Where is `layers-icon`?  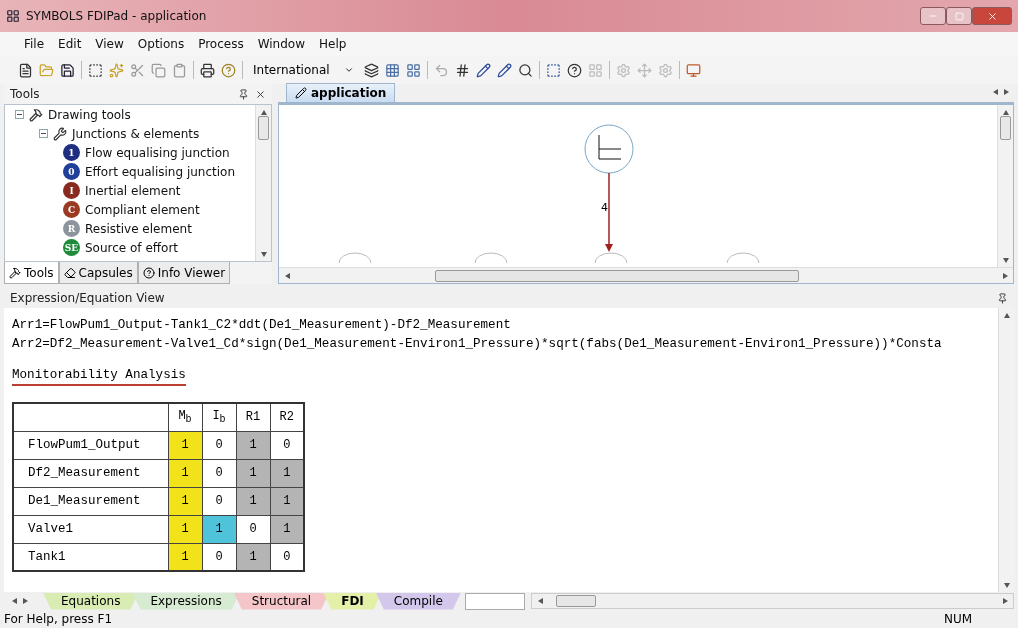
layers-icon is located at coordinates (371, 70).